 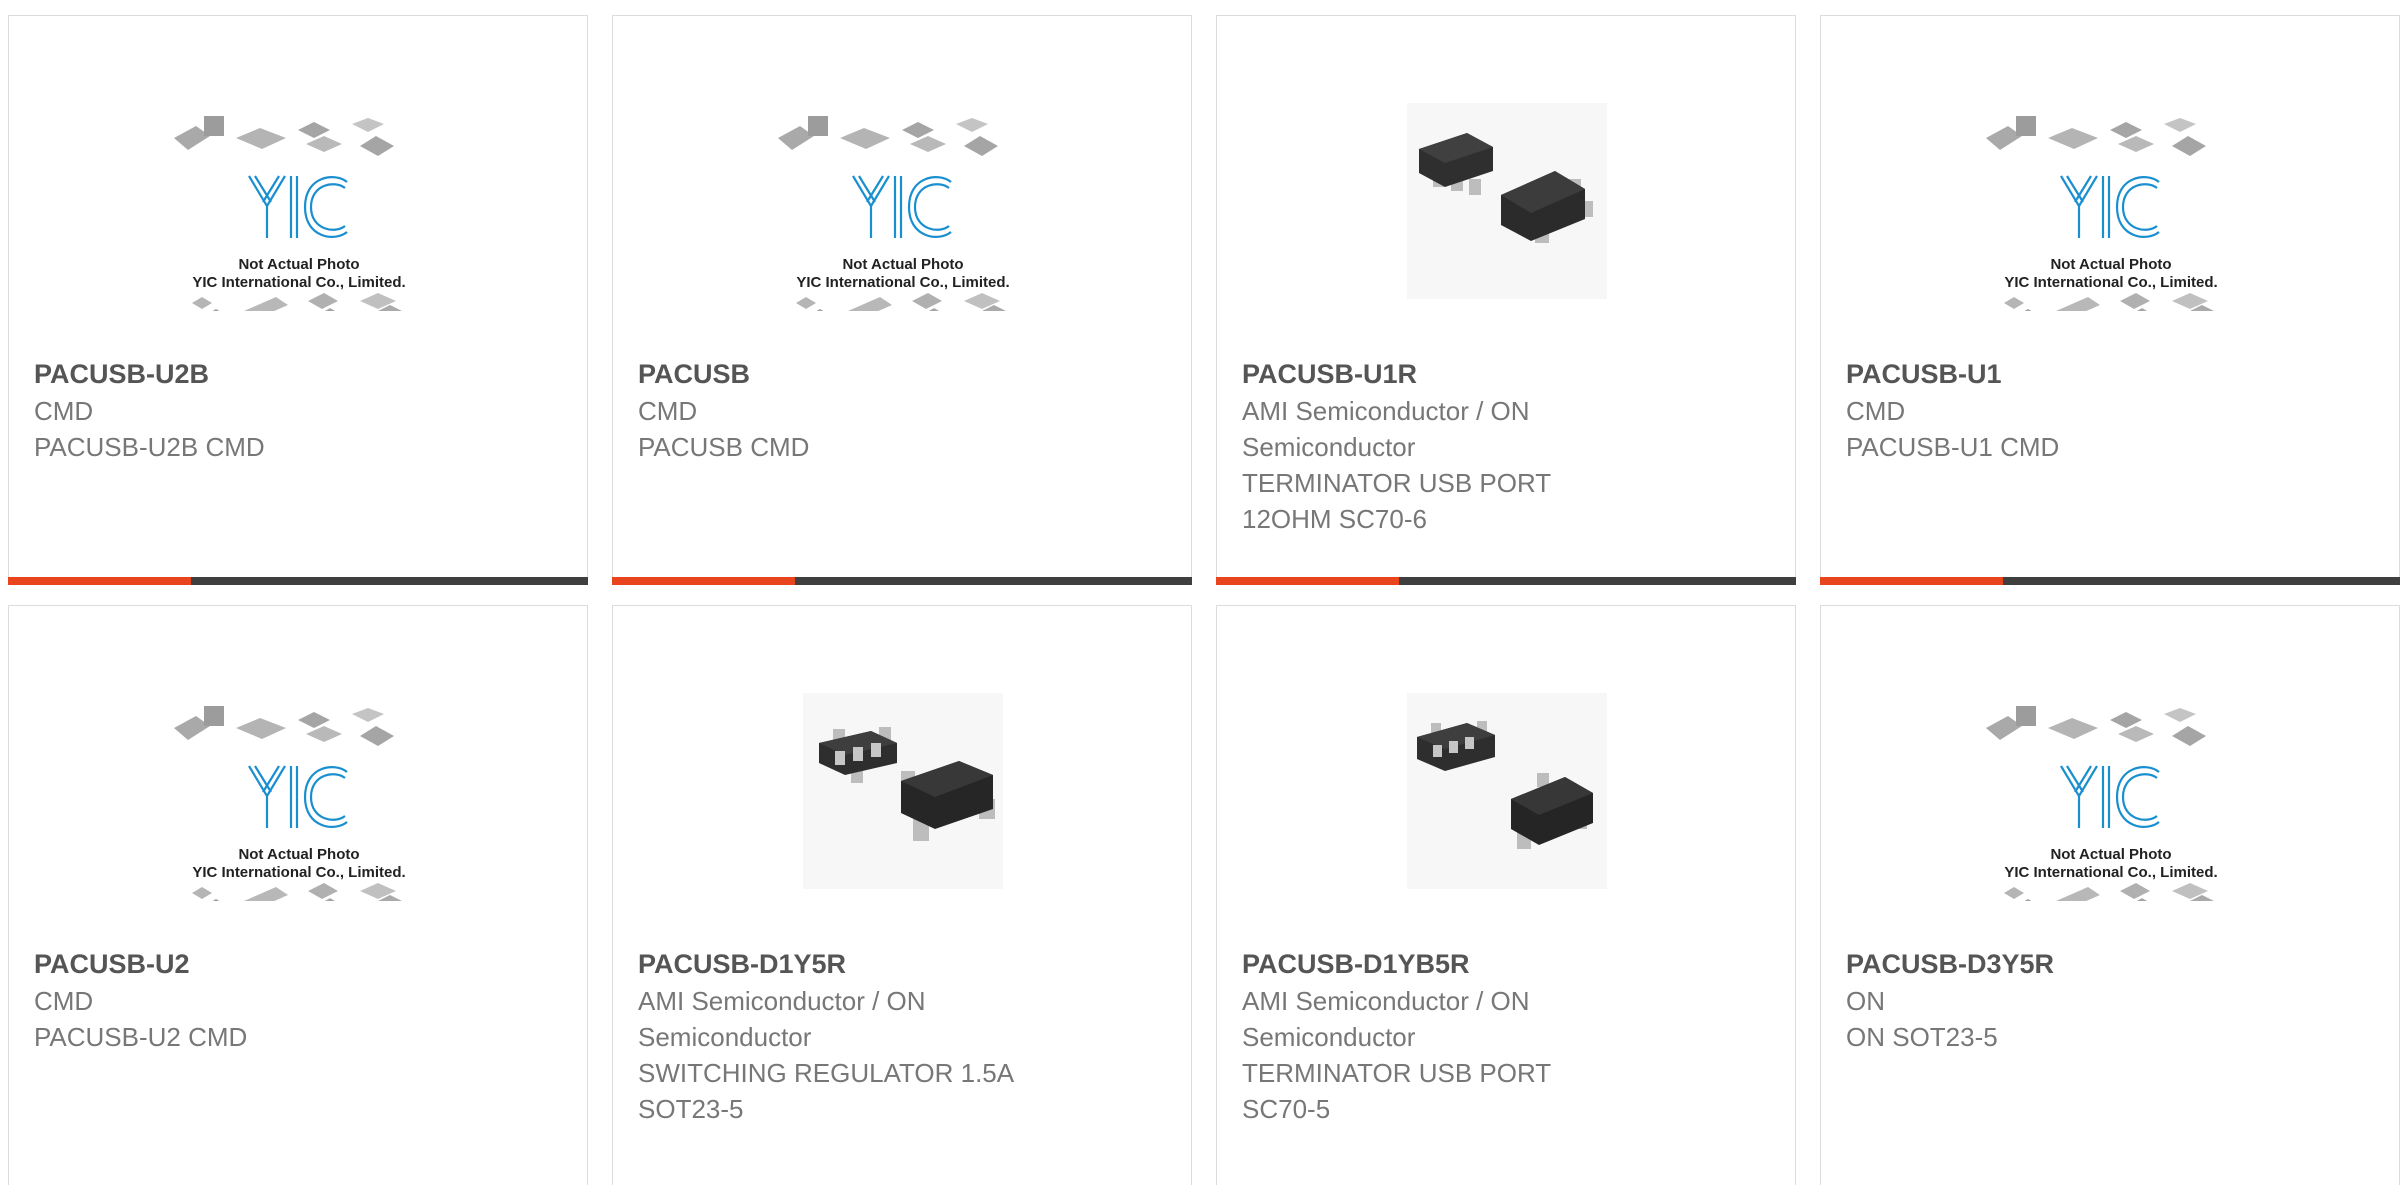 I want to click on description: PACUSB-U2B CMD, so click(x=149, y=447).